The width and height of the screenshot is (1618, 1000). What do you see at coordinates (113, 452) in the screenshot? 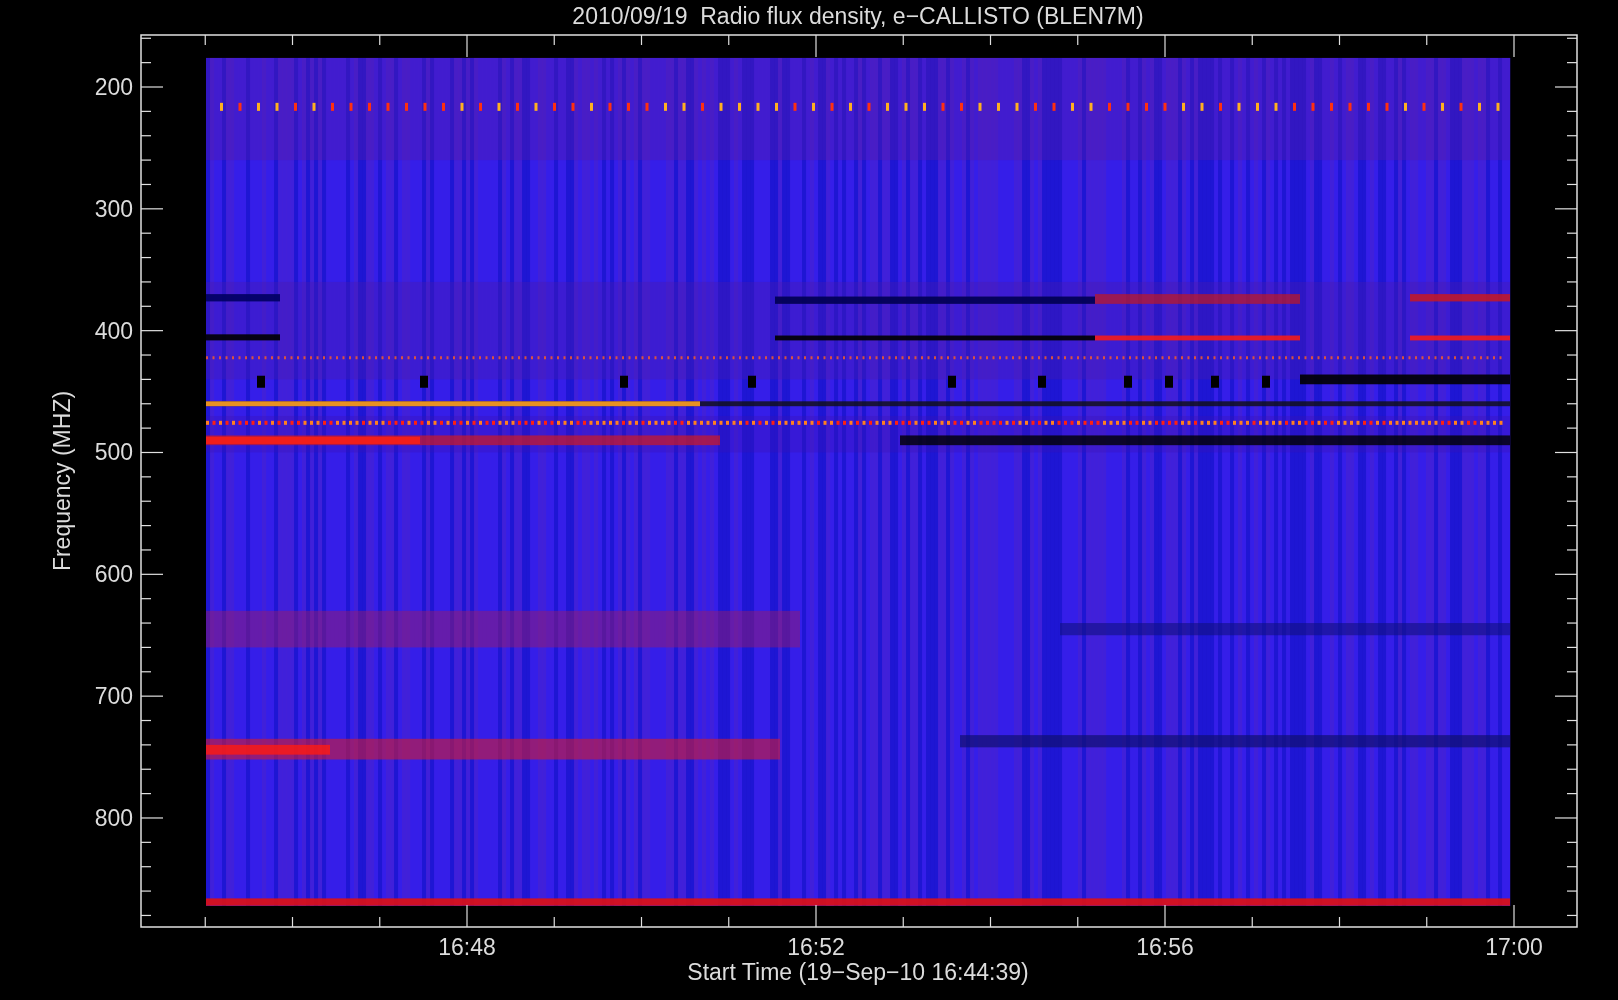
I see `tick-label: 500` at bounding box center [113, 452].